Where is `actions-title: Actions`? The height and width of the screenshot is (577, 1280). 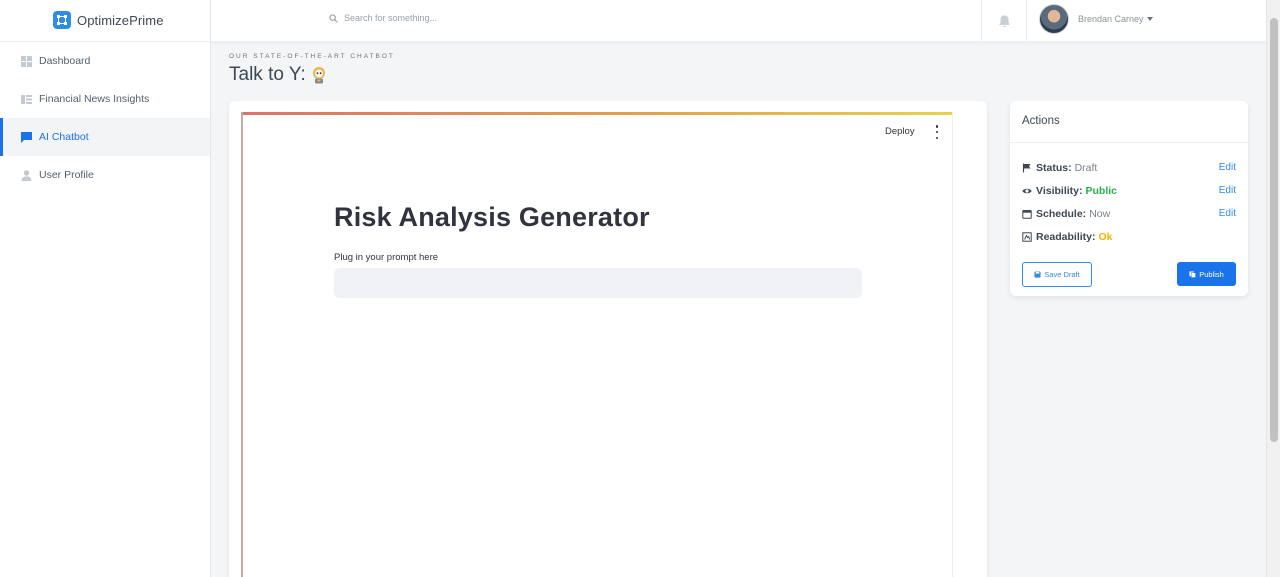
actions-title: Actions is located at coordinates (1129, 122).